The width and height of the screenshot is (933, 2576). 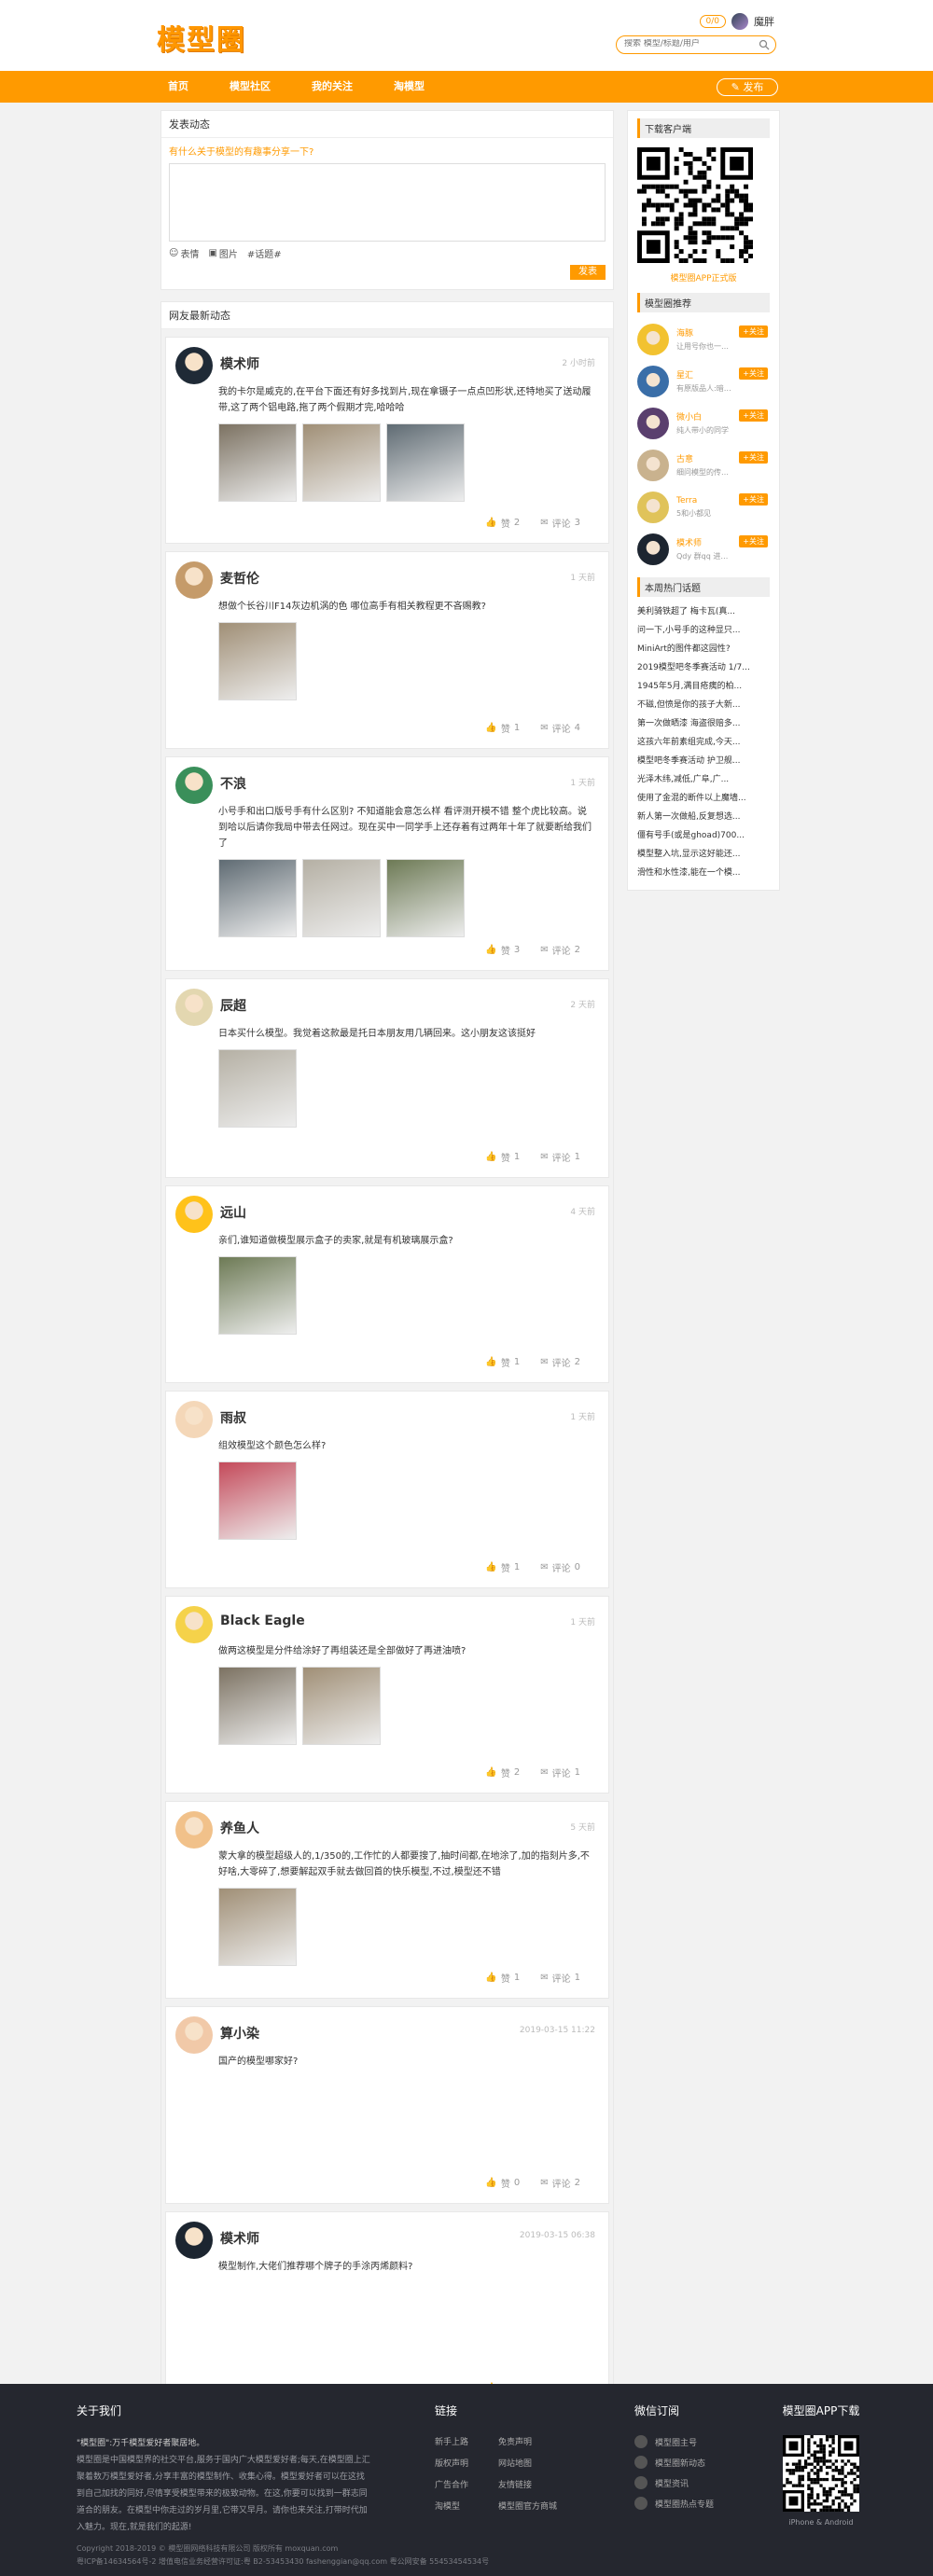 I want to click on wechat-item: 模型圈主号, so click(x=674, y=2441).